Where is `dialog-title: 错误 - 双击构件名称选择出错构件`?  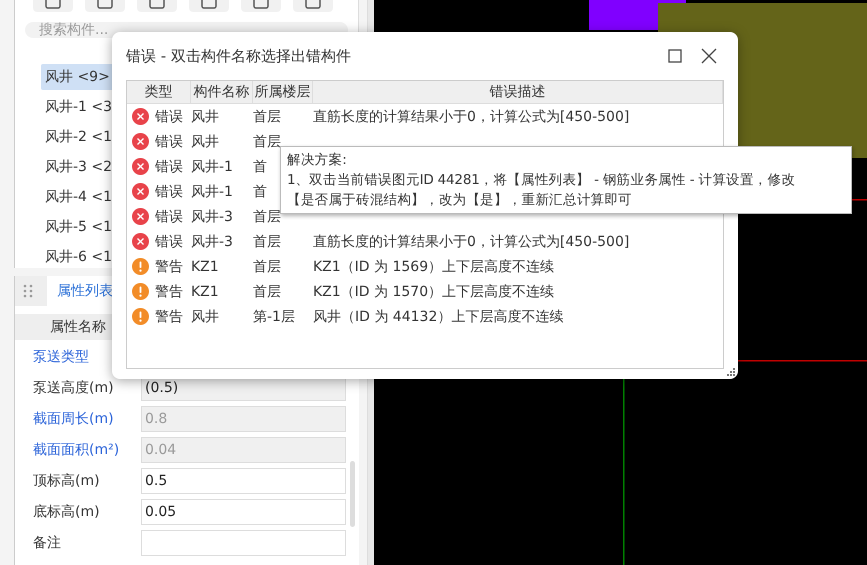 dialog-title: 错误 - 双击构件名称选择出错构件 is located at coordinates (239, 56).